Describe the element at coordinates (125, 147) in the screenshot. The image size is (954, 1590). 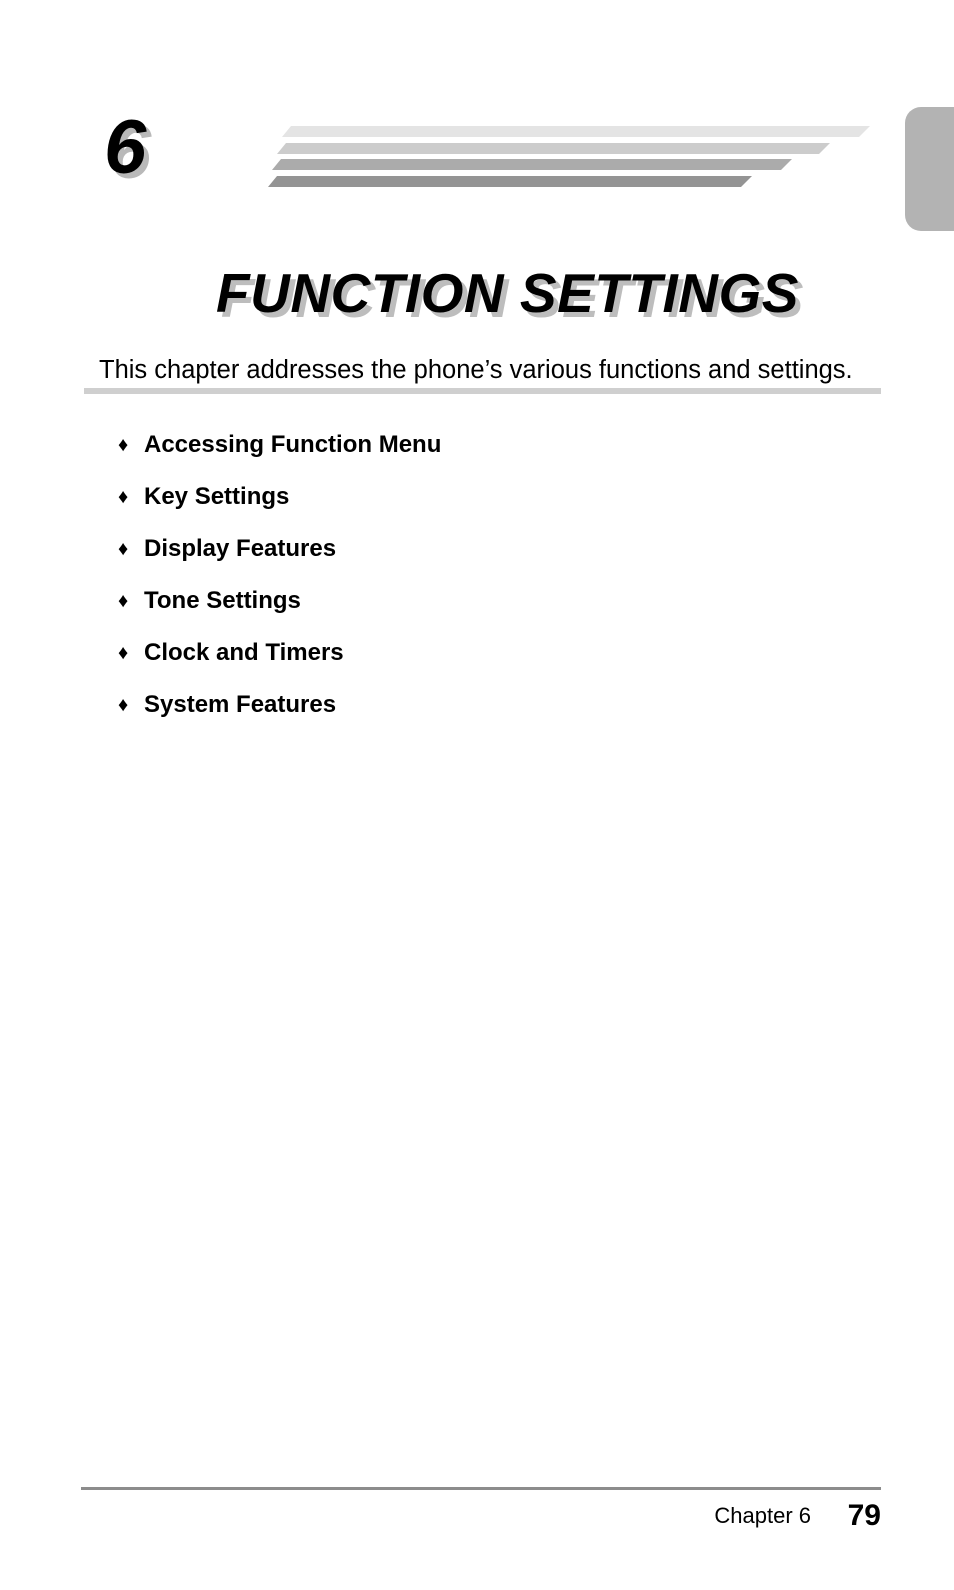
I see `chapter-number: 6` at that location.